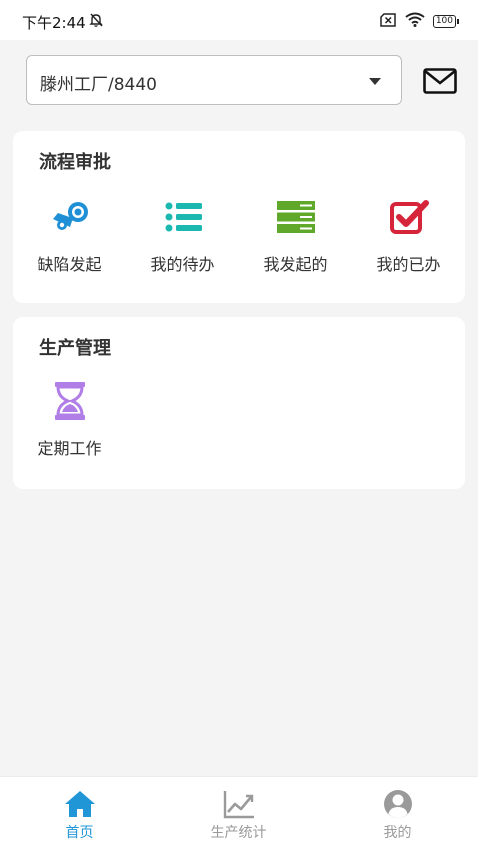  What do you see at coordinates (75, 348) in the screenshot?
I see `section-title: 生产管理` at bounding box center [75, 348].